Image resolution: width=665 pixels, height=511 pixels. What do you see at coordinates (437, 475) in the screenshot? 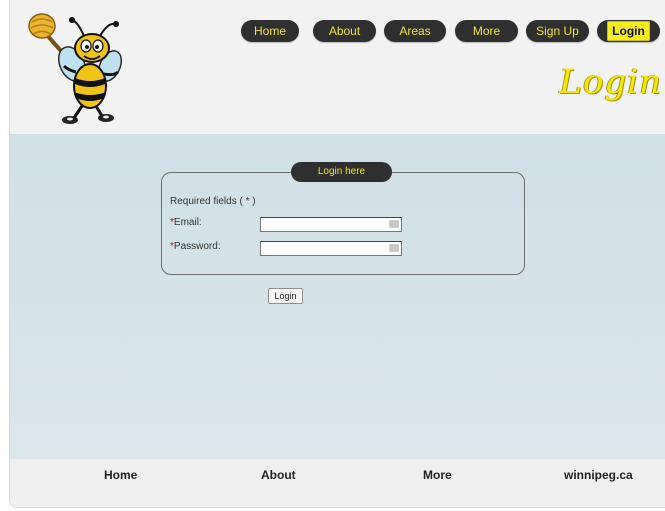
I see `footer-link-more: More` at bounding box center [437, 475].